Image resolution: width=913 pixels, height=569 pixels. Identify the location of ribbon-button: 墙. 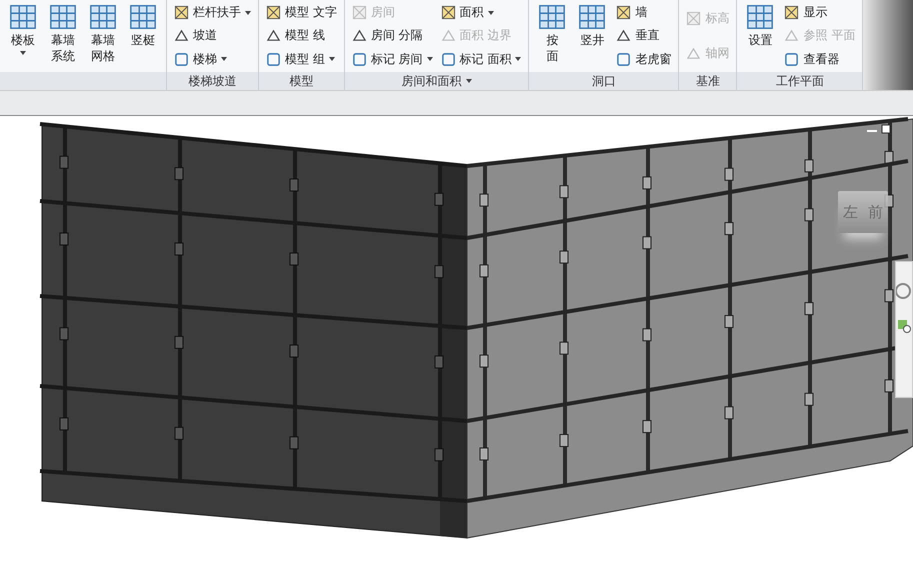
(644, 13).